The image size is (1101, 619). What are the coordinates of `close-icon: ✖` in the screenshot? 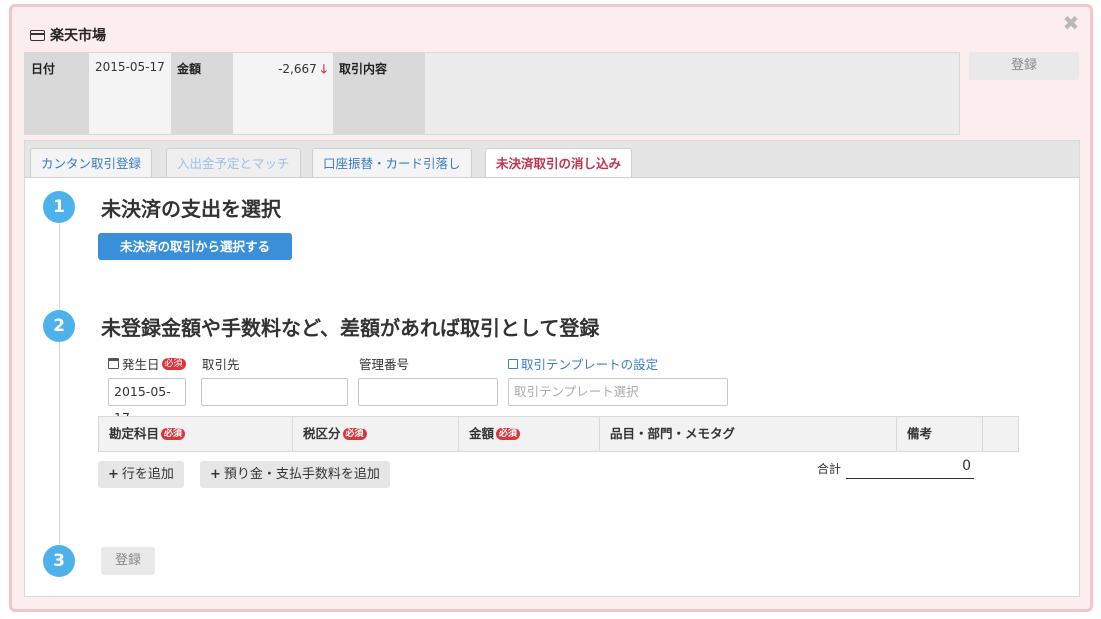 It's located at (1071, 23).